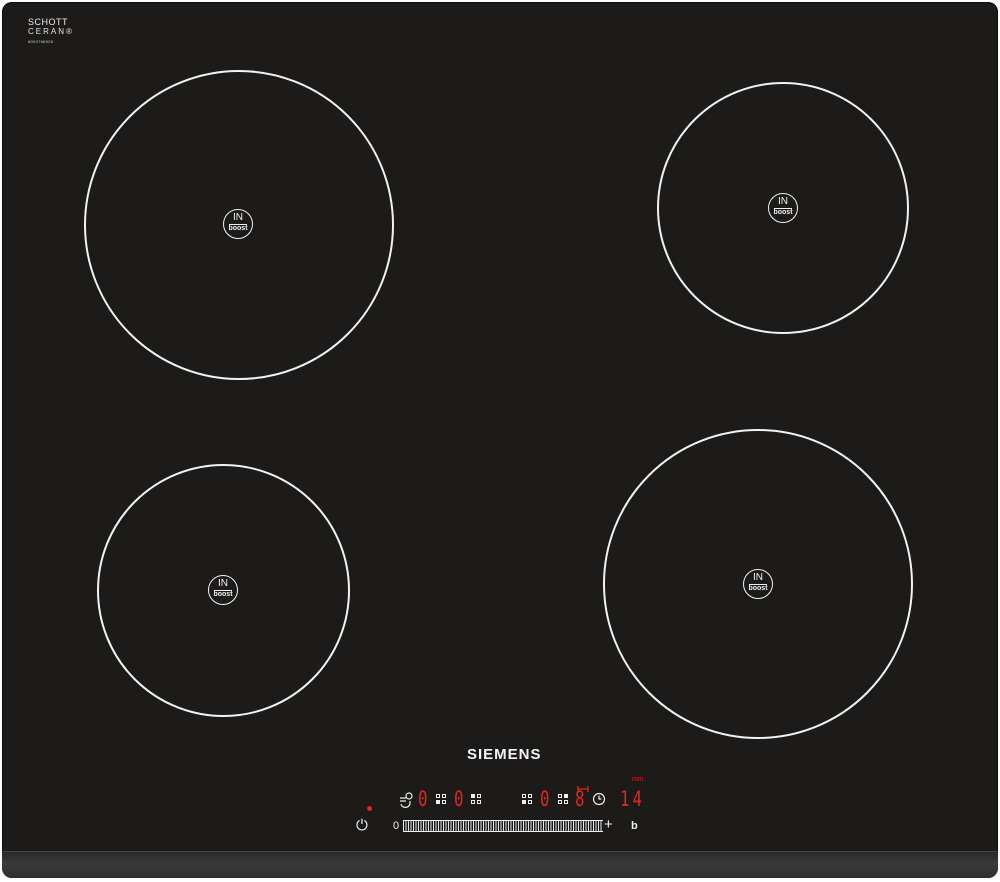 The width and height of the screenshot is (1000, 882). Describe the element at coordinates (634, 826) in the screenshot. I see `boost-button: b` at that location.